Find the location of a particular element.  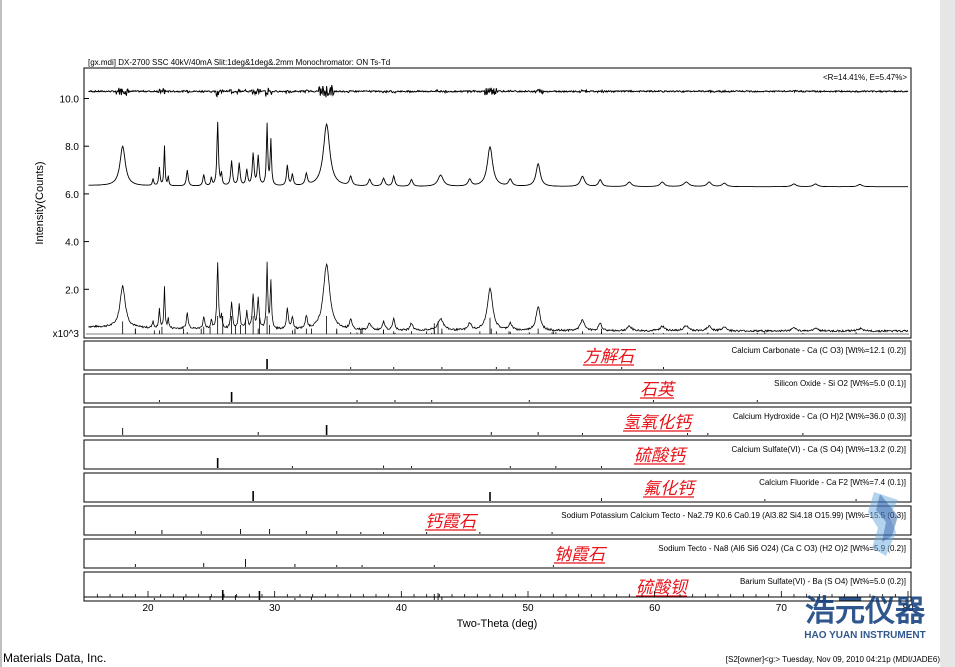

y-tick-label: 2.0 is located at coordinates (72, 290).